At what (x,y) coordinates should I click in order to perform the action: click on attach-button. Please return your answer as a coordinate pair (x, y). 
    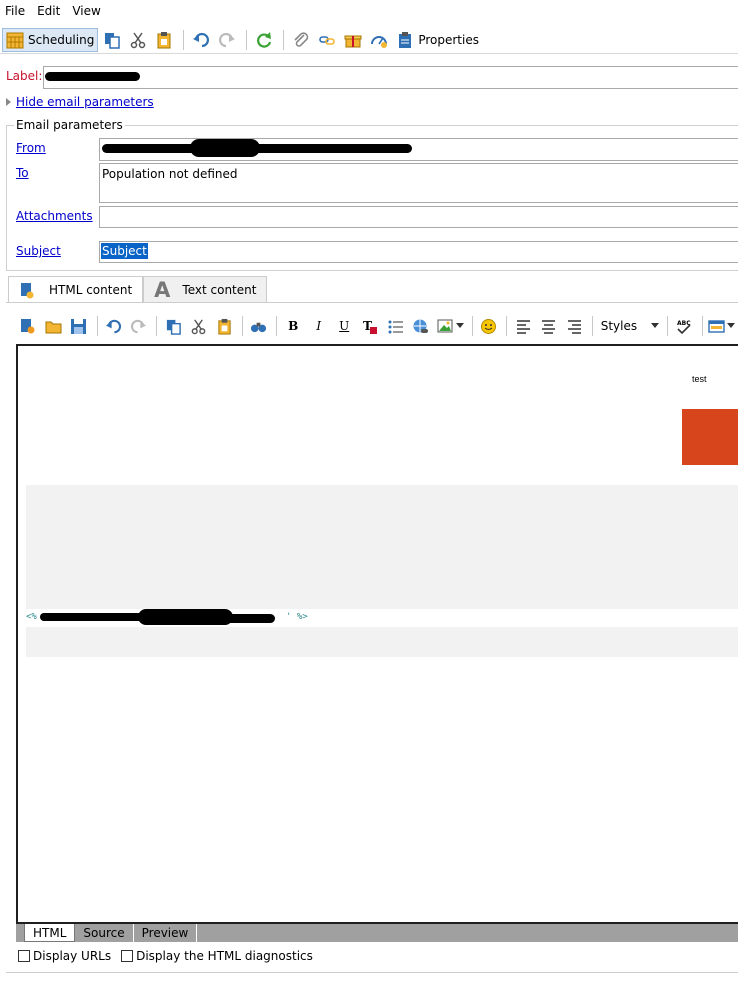
    Looking at the image, I should click on (301, 40).